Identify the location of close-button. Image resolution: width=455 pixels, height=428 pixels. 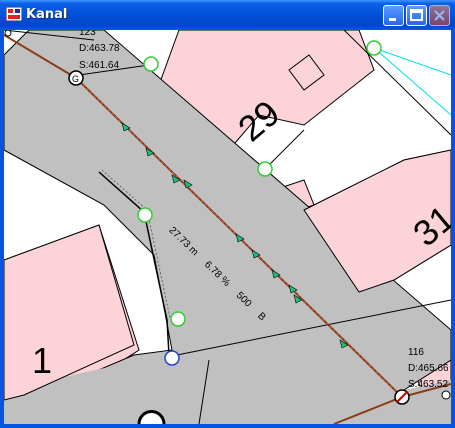
(439, 15).